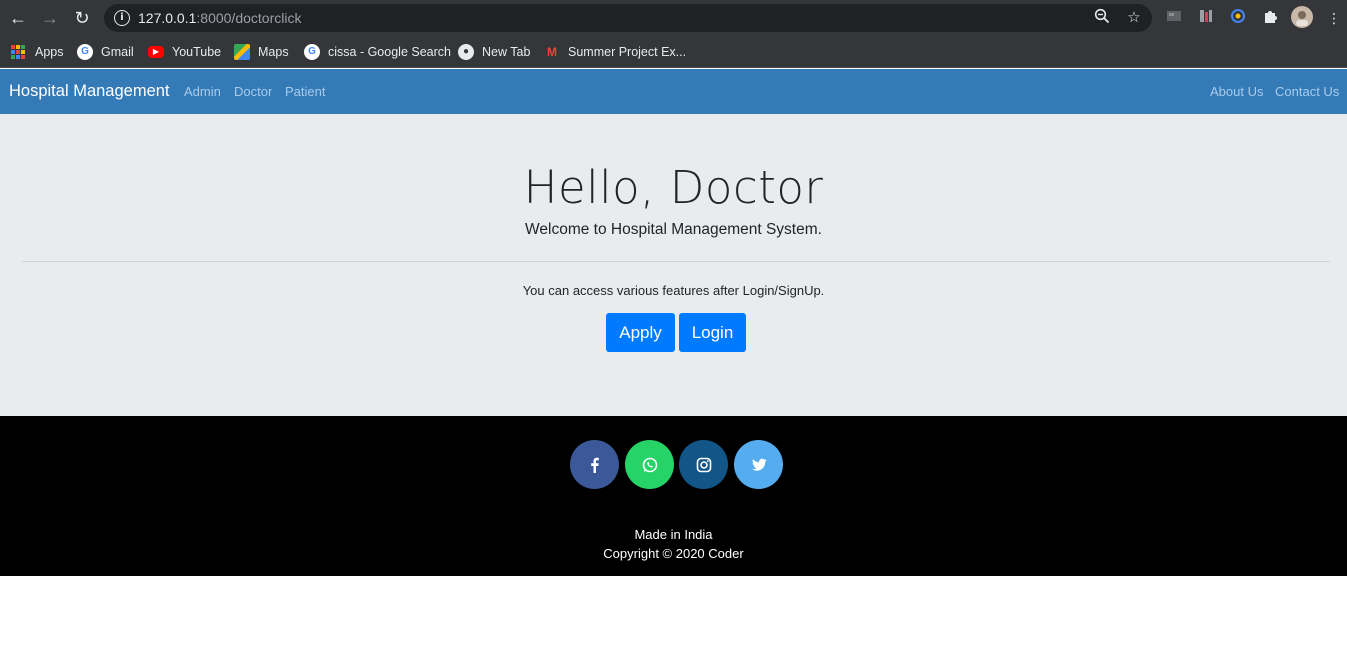 The image size is (1347, 652). I want to click on site-info-icon: i, so click(122, 18).